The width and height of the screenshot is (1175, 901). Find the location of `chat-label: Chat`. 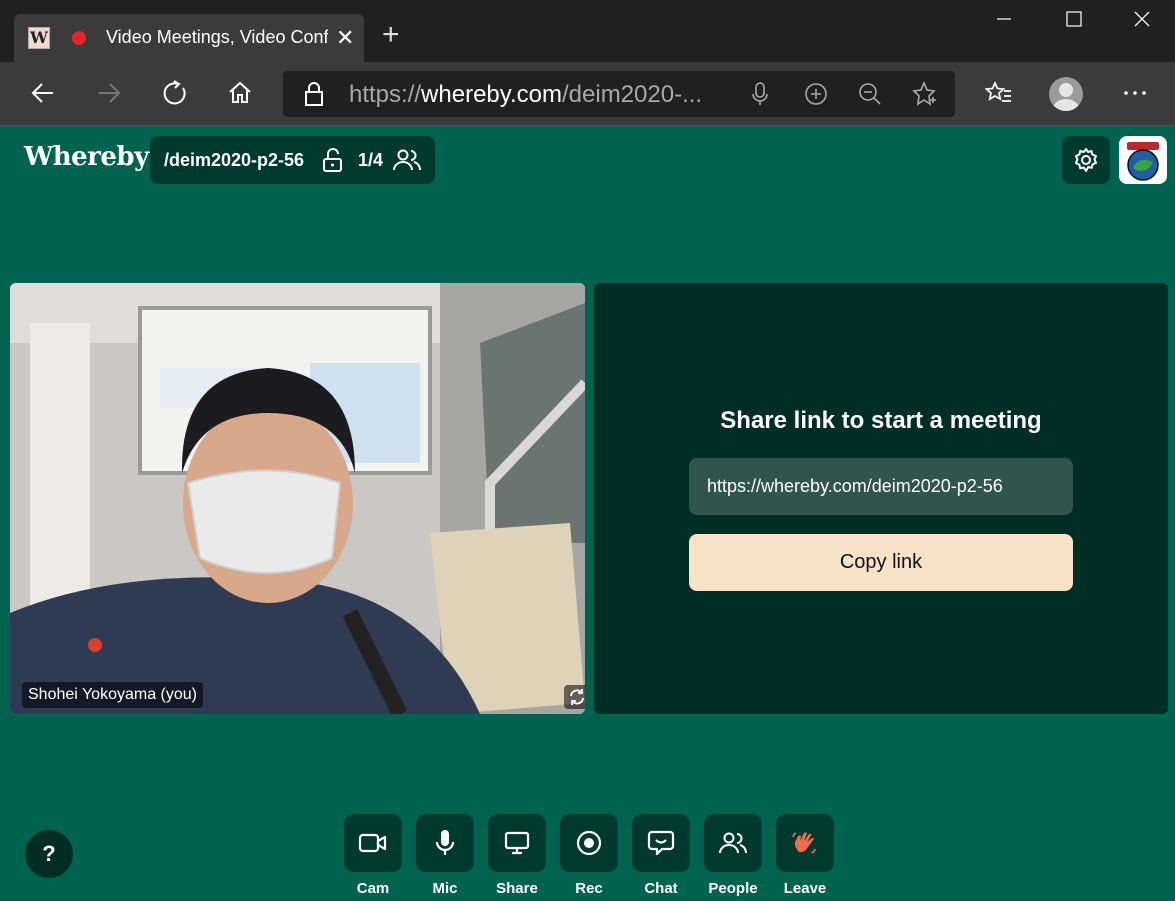

chat-label: Chat is located at coordinates (661, 888).